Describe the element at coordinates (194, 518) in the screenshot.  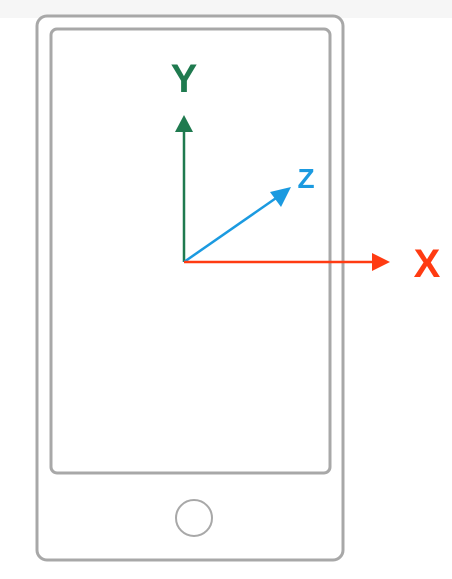
I see `home-button` at that location.